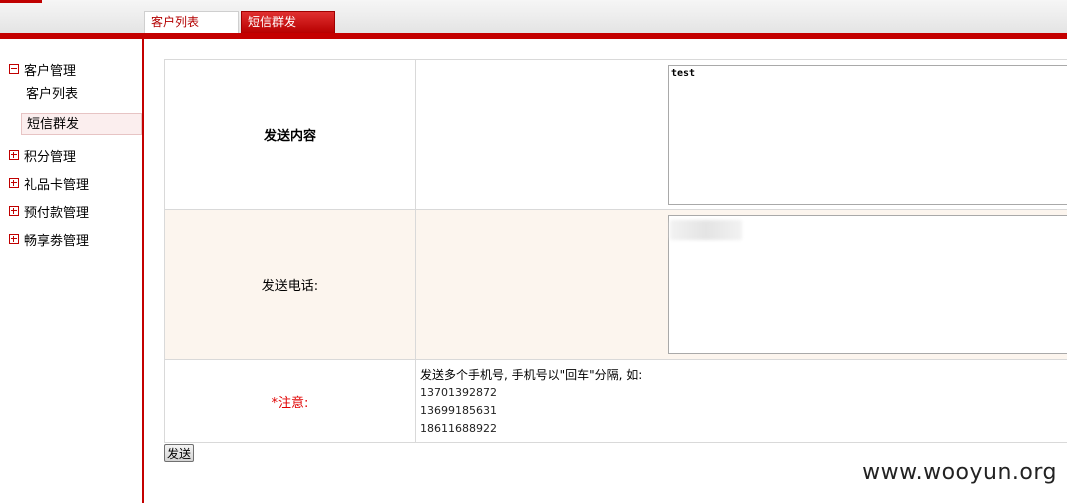 The height and width of the screenshot is (503, 1067). I want to click on header-accent-bar, so click(533, 36).